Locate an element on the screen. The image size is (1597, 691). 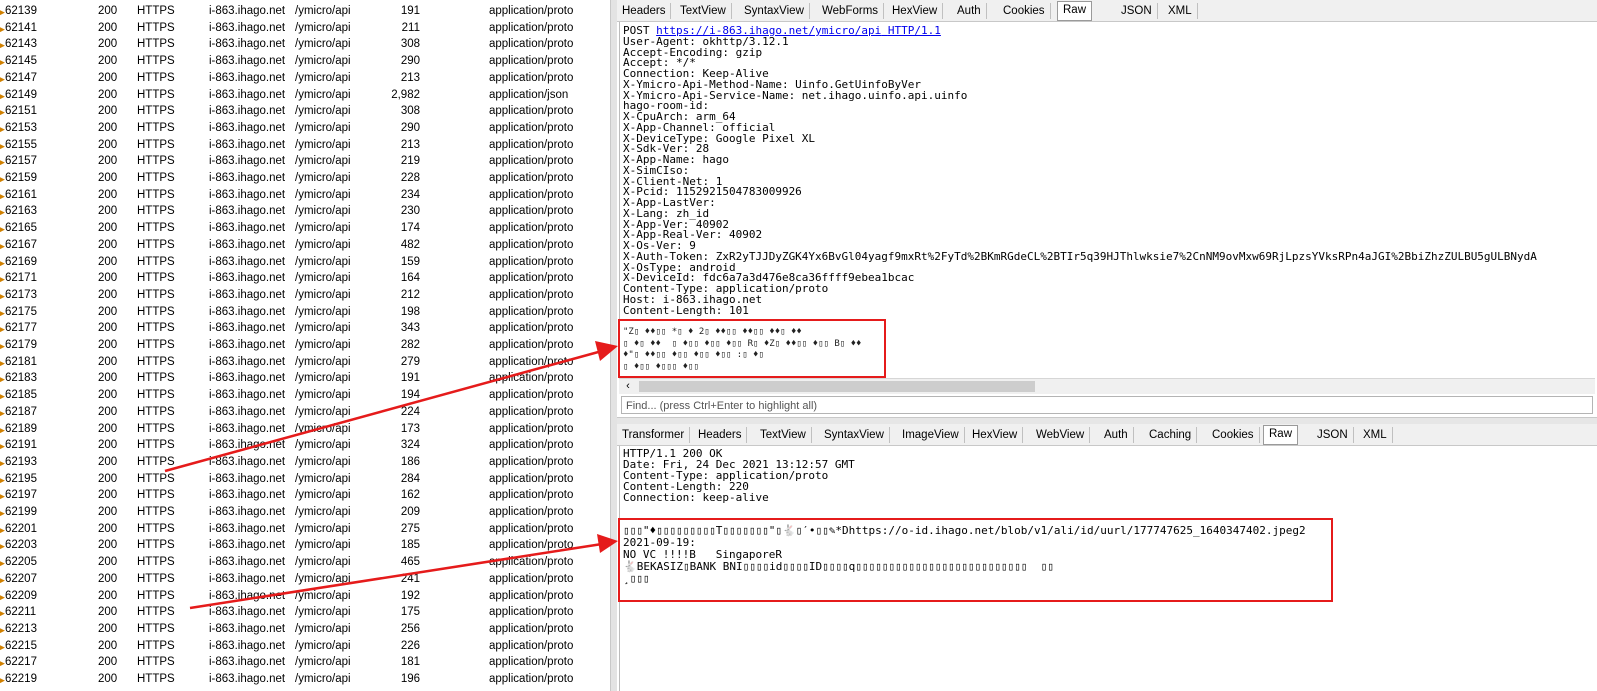
annotation-arrows is located at coordinates (391, 475).